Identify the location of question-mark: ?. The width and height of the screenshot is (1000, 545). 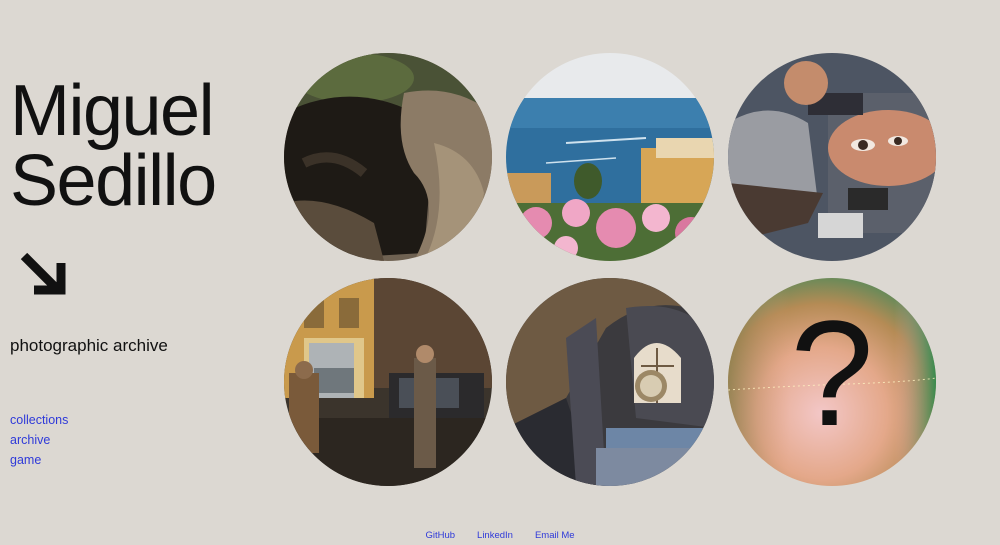
(832, 373).